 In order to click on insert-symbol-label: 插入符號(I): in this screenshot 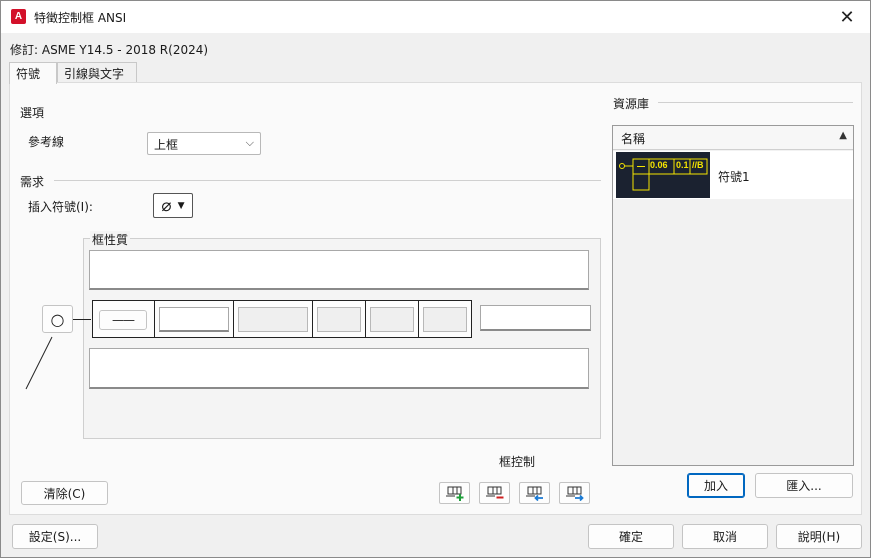, I will do `click(60, 207)`.